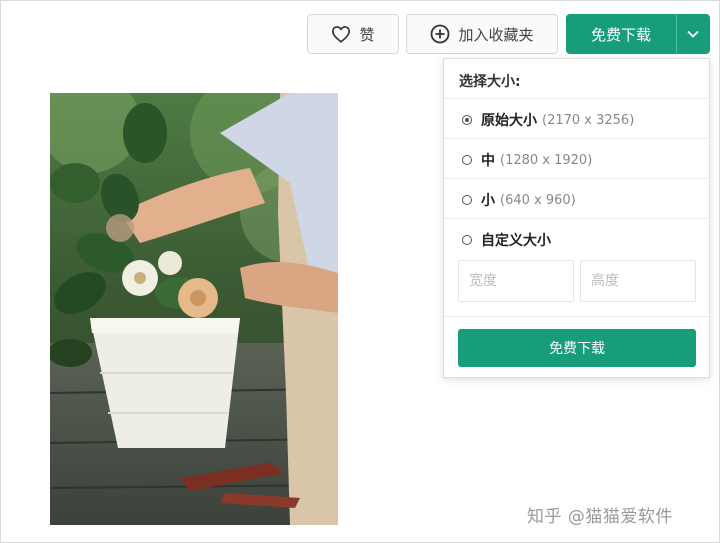 This screenshot has width=720, height=543. I want to click on option-dimensions: (2170 x 3256), so click(588, 120).